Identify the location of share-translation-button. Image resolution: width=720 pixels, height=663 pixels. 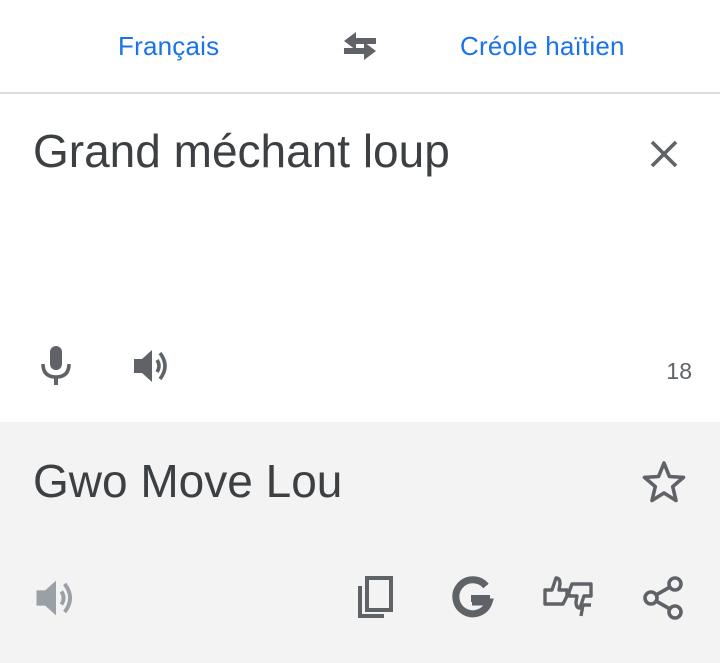
(664, 598).